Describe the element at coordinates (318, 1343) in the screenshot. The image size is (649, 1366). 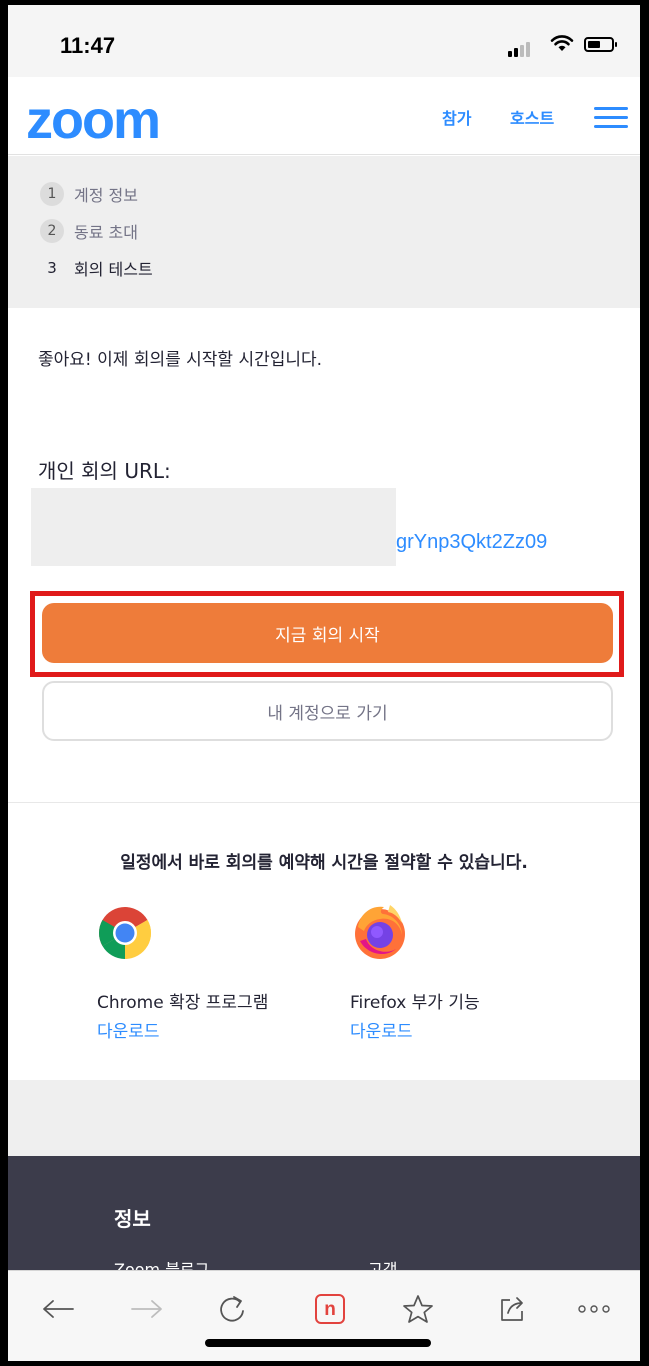
I see `home-indicator` at that location.